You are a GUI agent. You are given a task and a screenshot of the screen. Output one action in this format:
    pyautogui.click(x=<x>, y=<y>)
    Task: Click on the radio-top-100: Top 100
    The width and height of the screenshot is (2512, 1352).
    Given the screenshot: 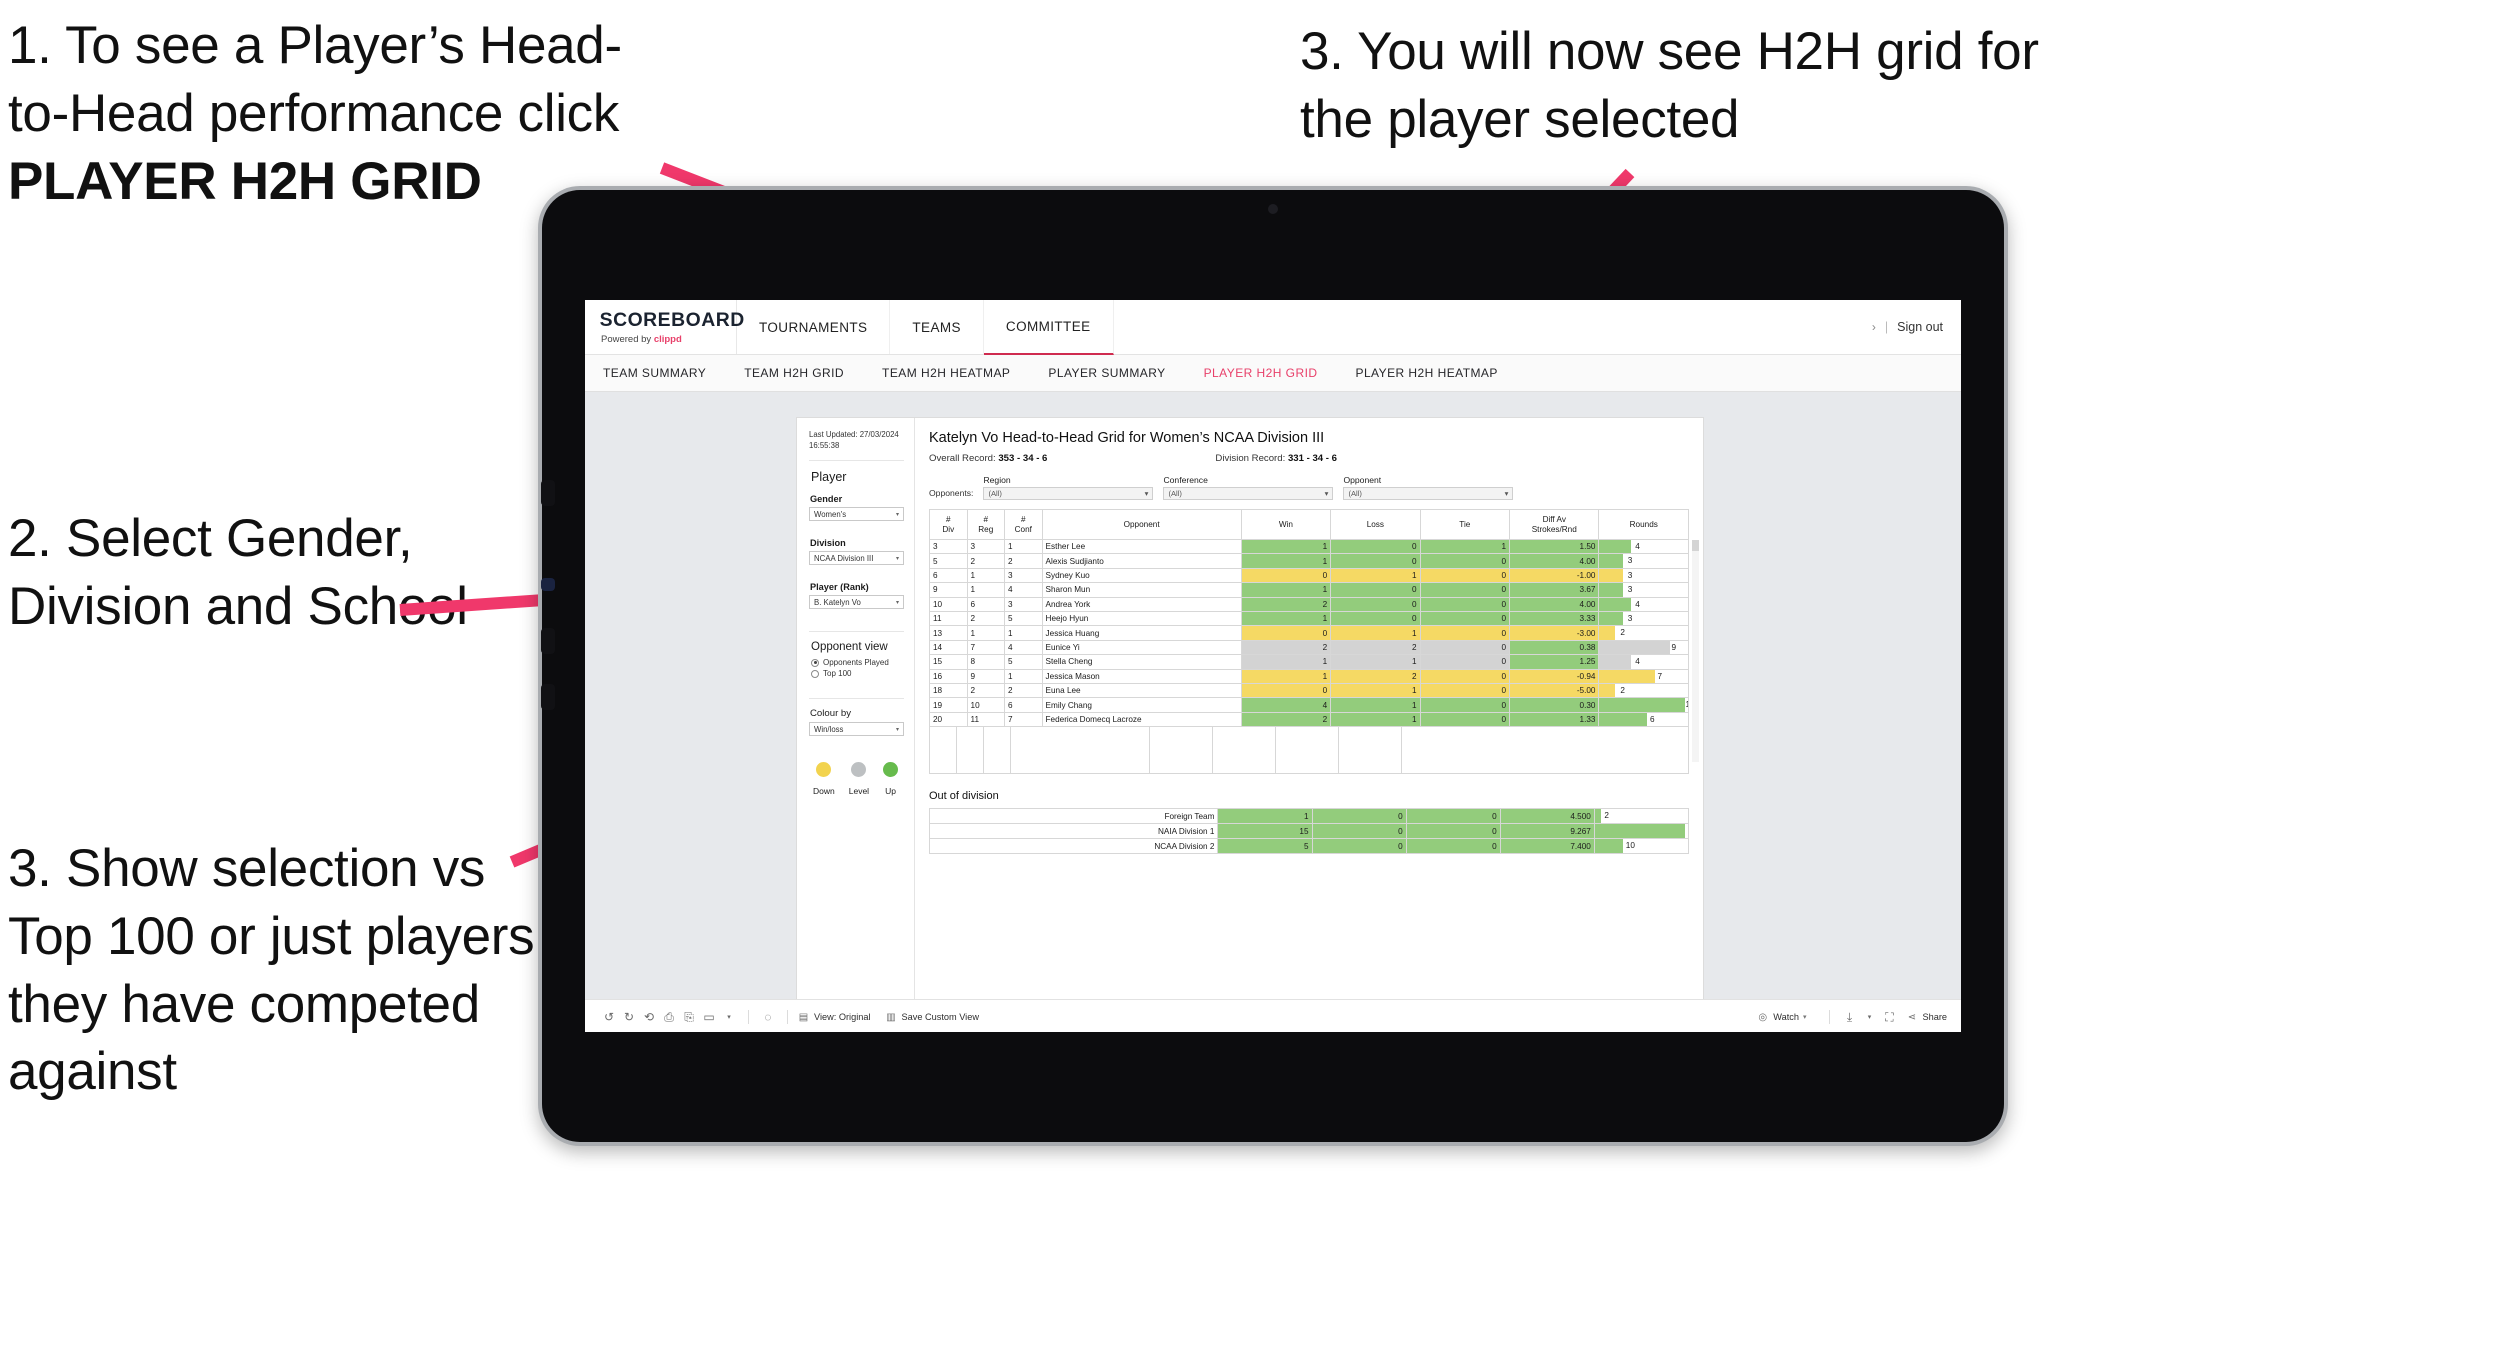 What is the action you would take?
    pyautogui.click(x=857, y=673)
    